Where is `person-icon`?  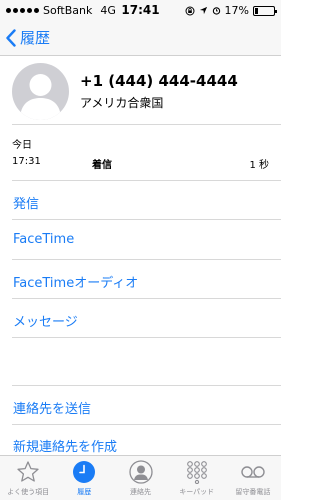
person-icon is located at coordinates (140, 472).